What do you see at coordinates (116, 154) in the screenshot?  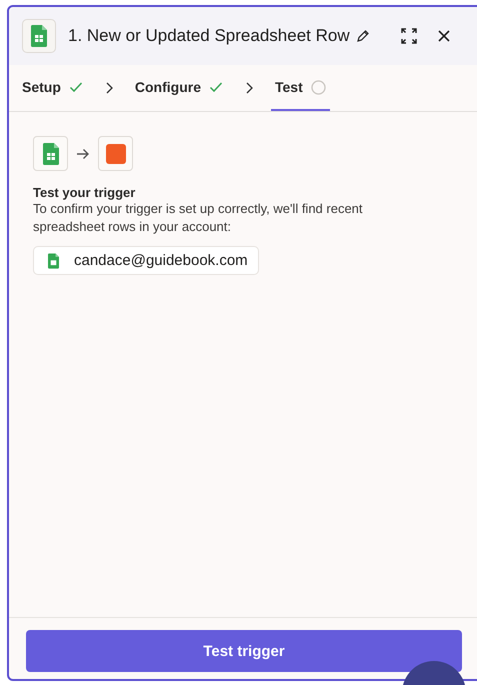 I see `app-logo-icon` at bounding box center [116, 154].